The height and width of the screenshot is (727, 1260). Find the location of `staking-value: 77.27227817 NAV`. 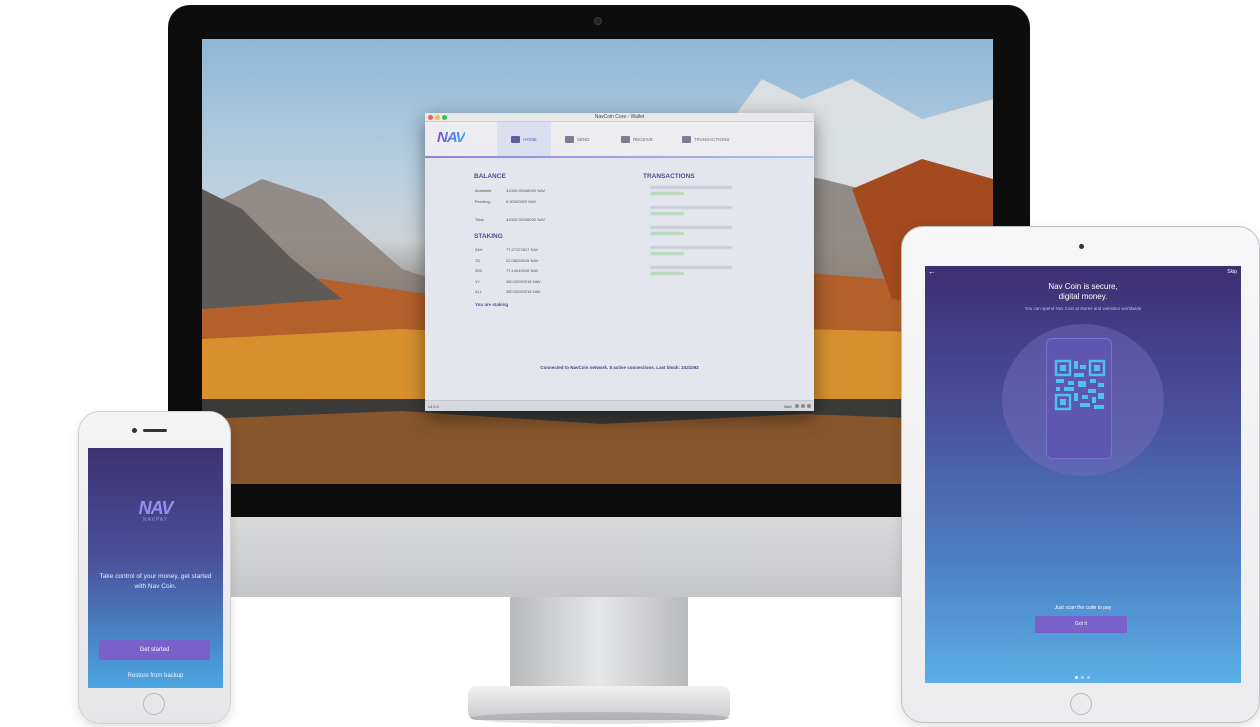

staking-value: 77.27227817 NAV is located at coordinates (522, 249).